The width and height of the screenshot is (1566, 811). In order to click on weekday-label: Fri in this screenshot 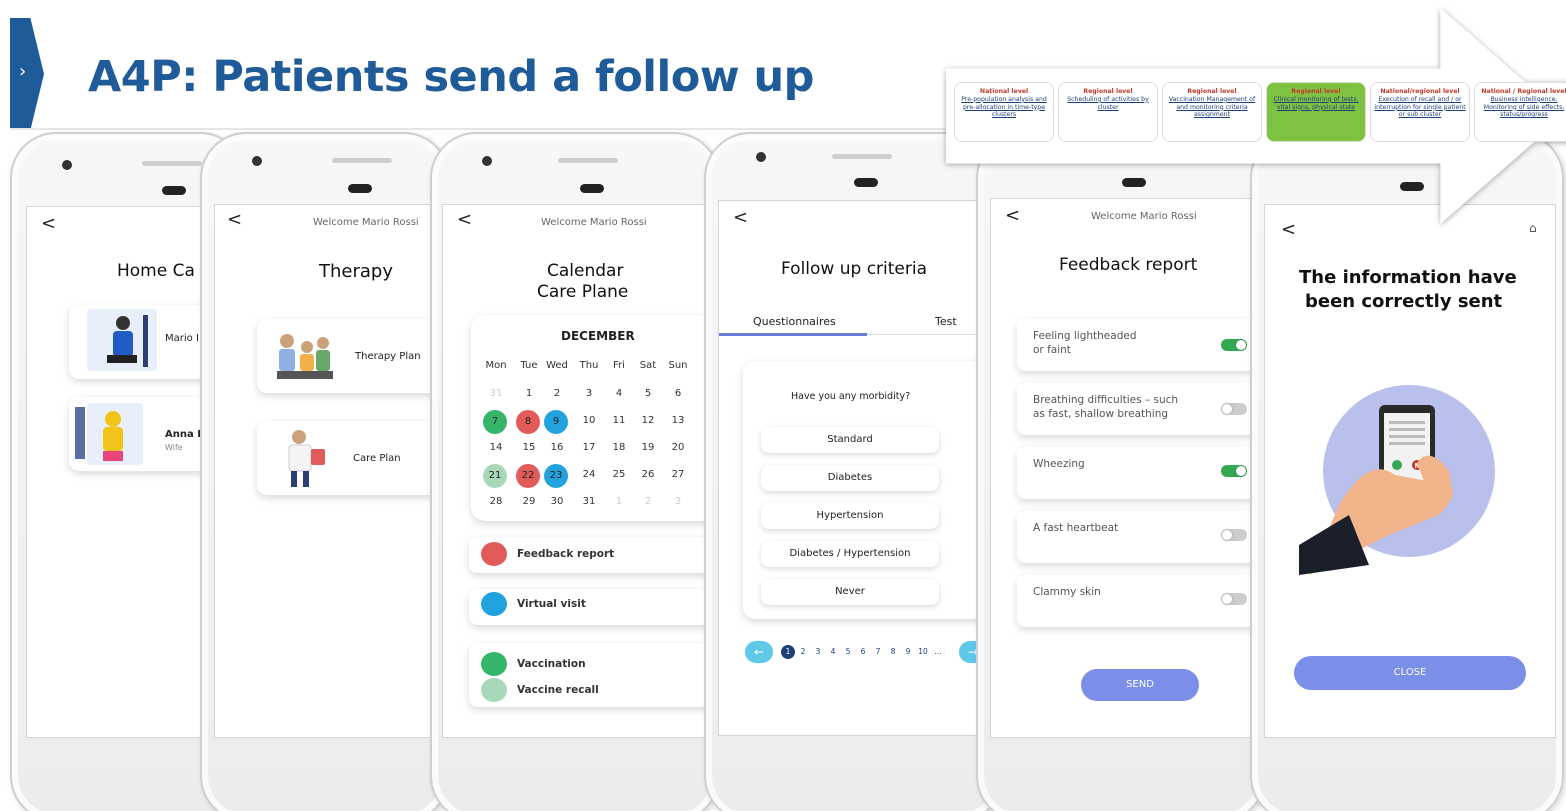, I will do `click(619, 365)`.